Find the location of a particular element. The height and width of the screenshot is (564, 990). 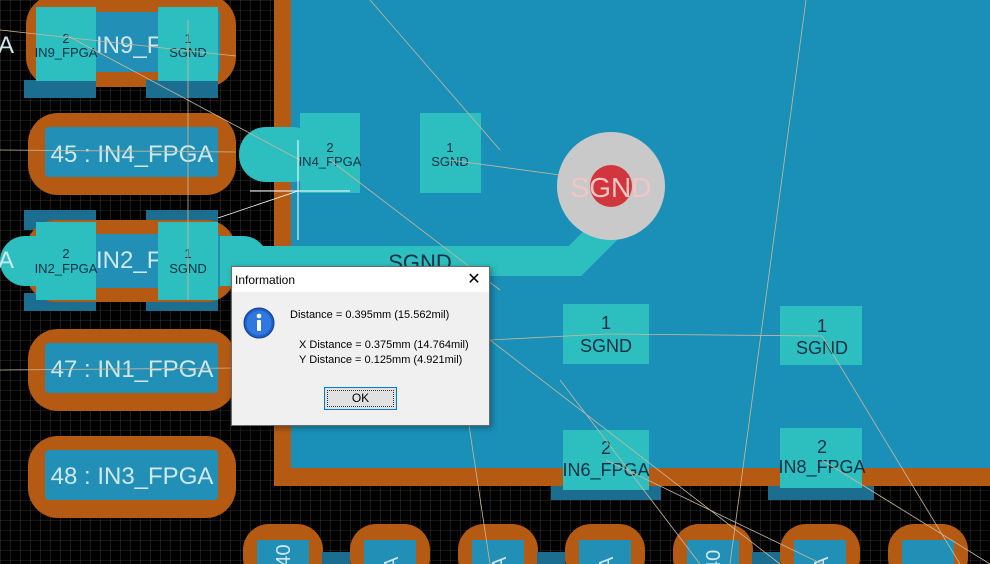

partial-pad-label: IN2_F is located at coordinates (128, 260).